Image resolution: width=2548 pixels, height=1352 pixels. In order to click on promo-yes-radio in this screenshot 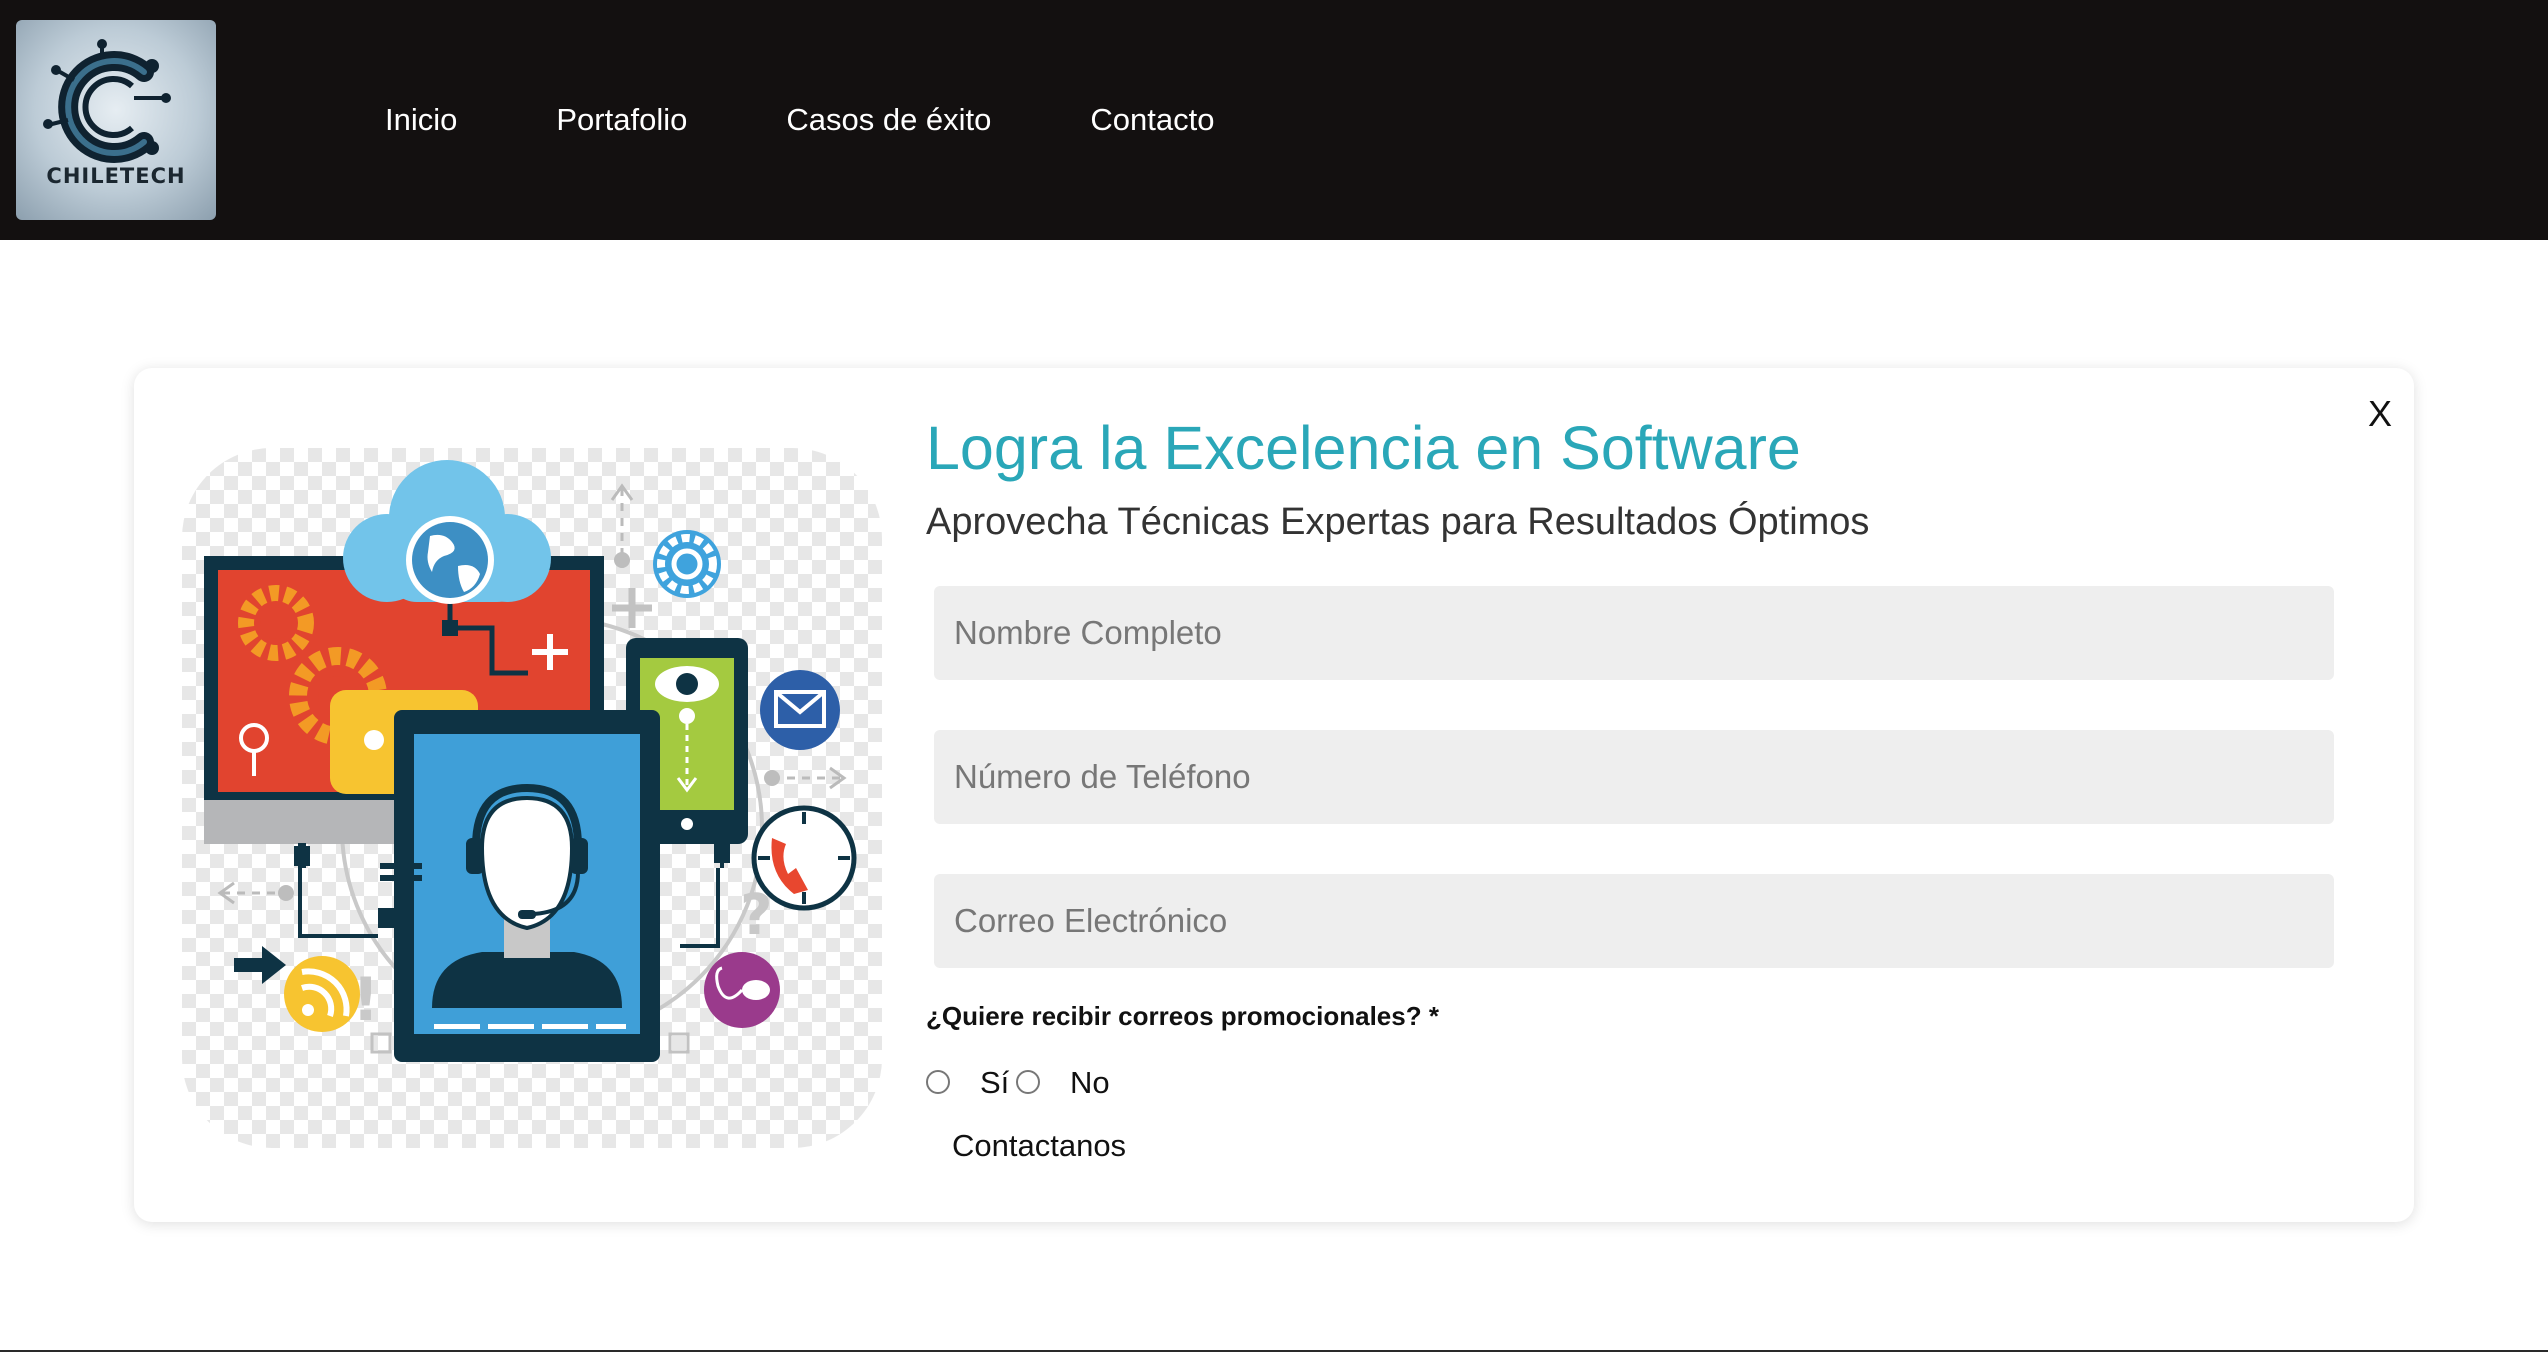, I will do `click(938, 1082)`.